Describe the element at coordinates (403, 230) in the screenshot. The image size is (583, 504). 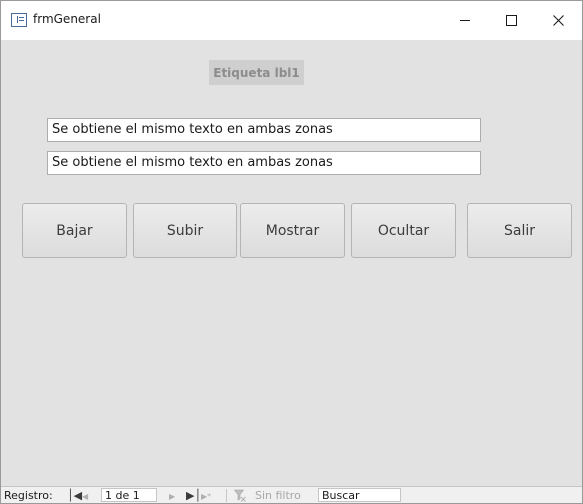
I see `ocultar-button: Ocultar` at that location.